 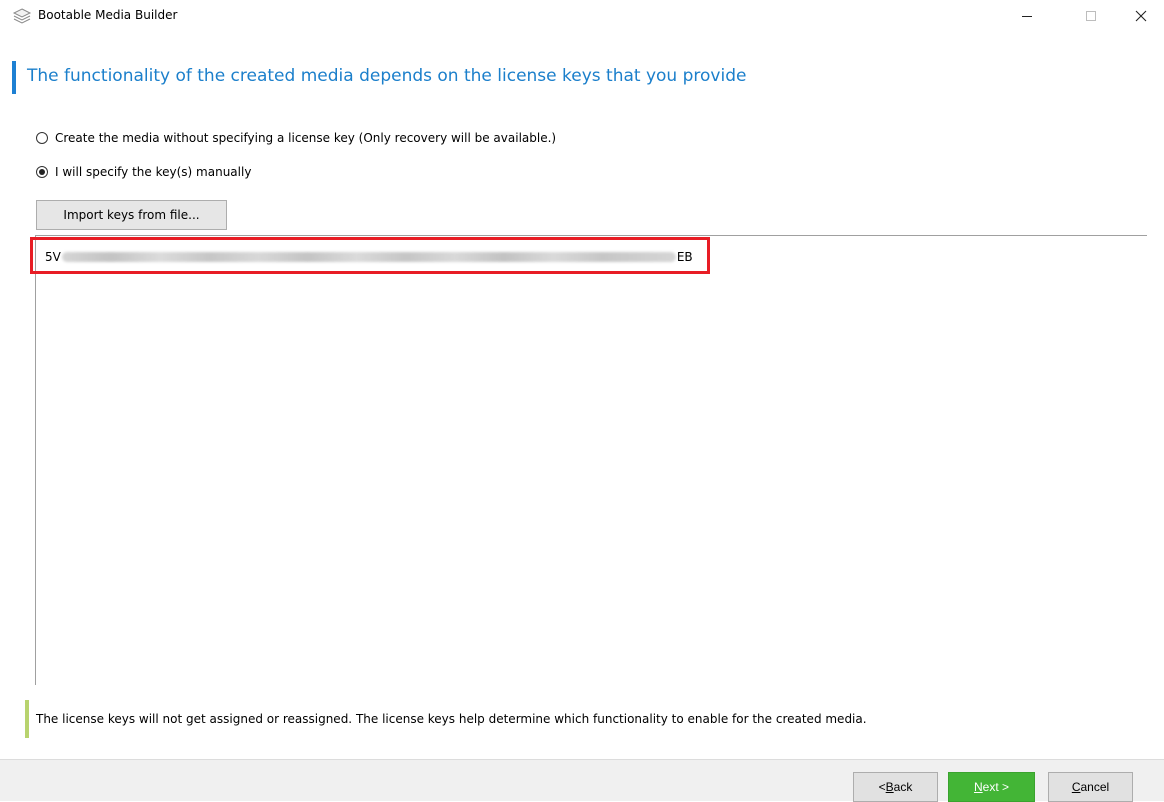 What do you see at coordinates (978, 787) in the screenshot?
I see `next-button-mnemonic: N` at bounding box center [978, 787].